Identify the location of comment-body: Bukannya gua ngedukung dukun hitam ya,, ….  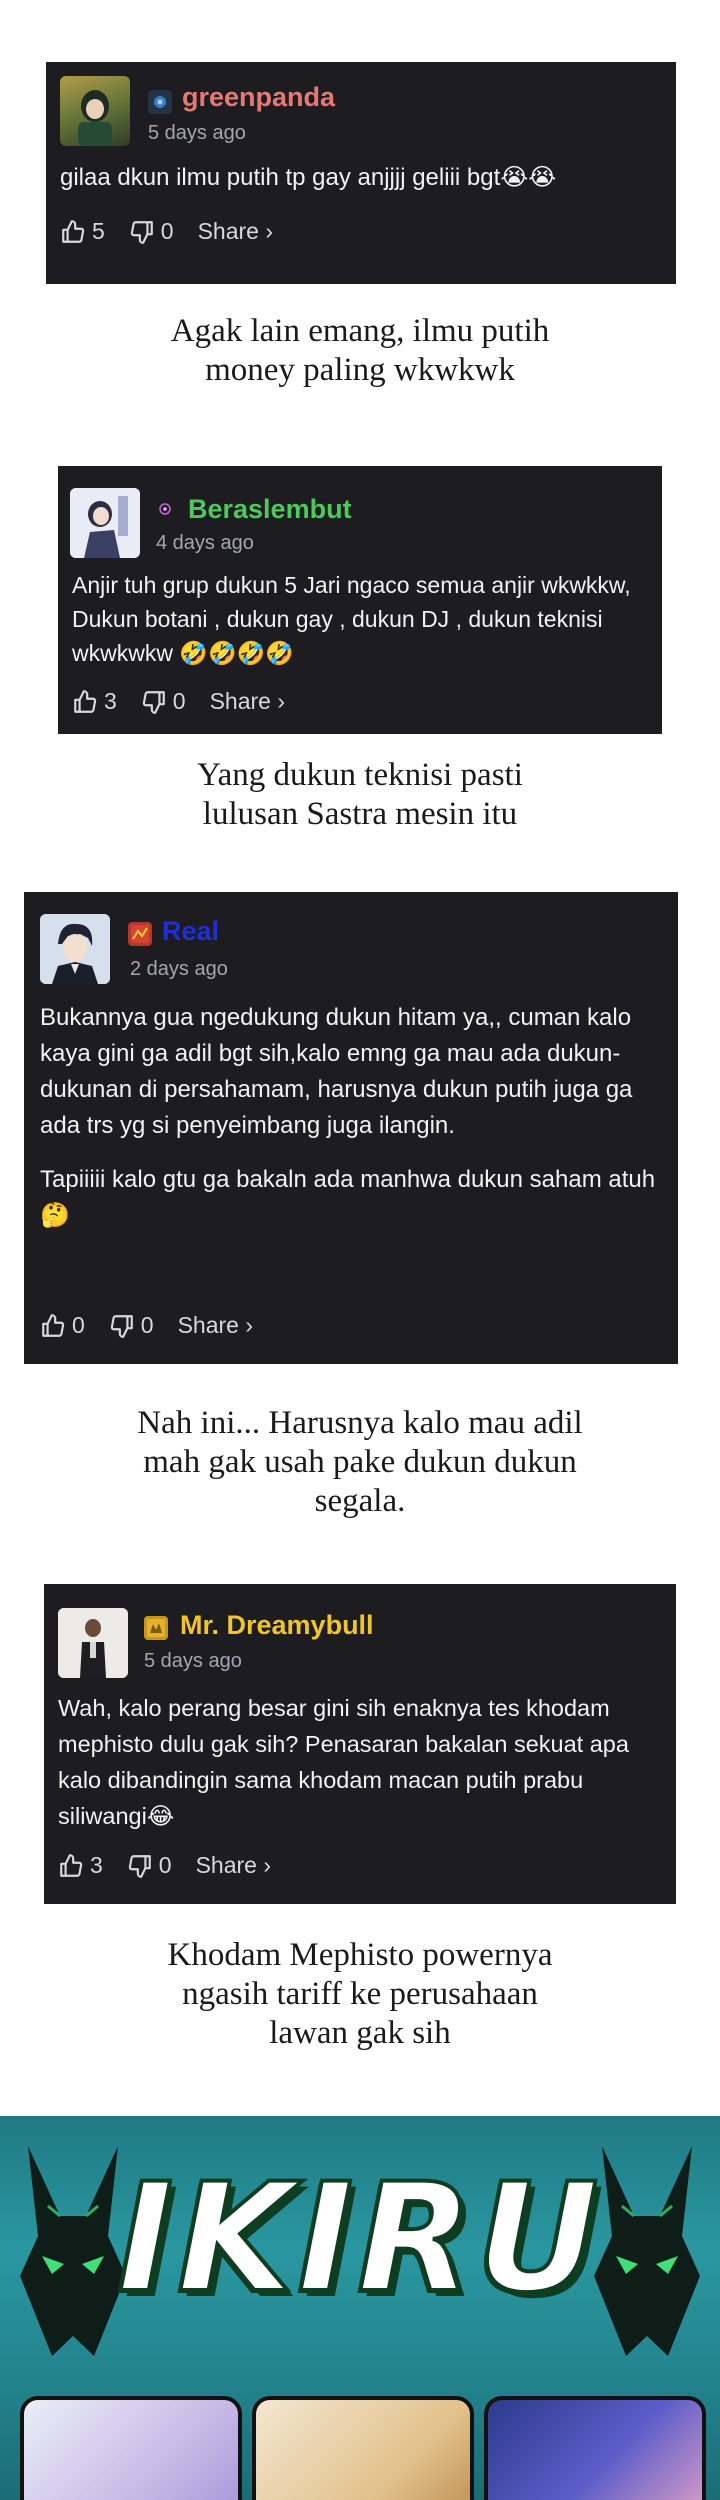
(352, 1117).